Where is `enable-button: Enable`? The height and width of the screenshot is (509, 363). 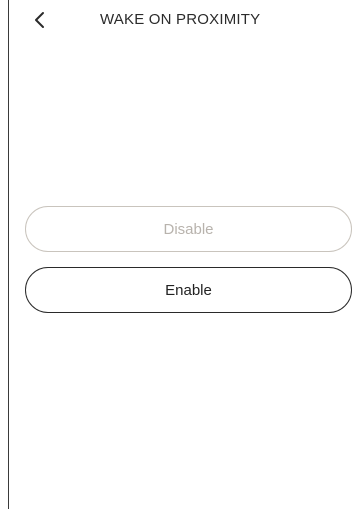 enable-button: Enable is located at coordinates (188, 290).